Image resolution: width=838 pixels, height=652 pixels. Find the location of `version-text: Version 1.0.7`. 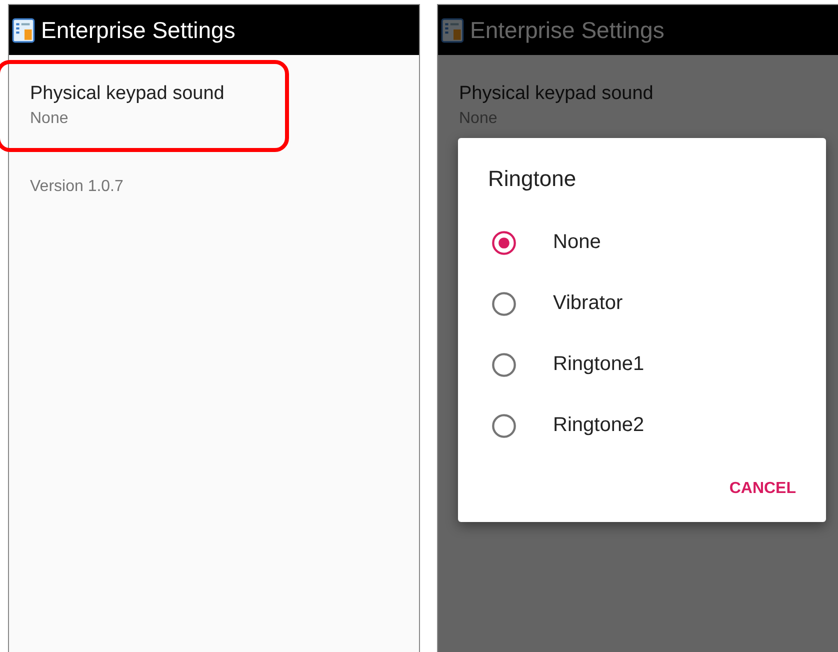

version-text: Version 1.0.7 is located at coordinates (77, 187).